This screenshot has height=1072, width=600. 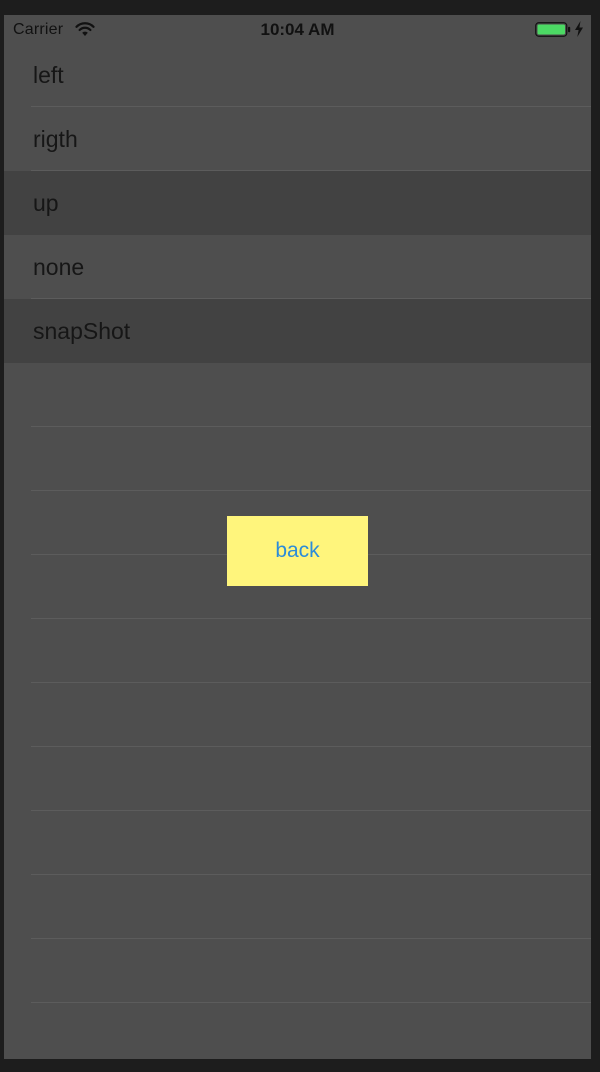 What do you see at coordinates (297, 139) in the screenshot?
I see `table-row: rigth` at bounding box center [297, 139].